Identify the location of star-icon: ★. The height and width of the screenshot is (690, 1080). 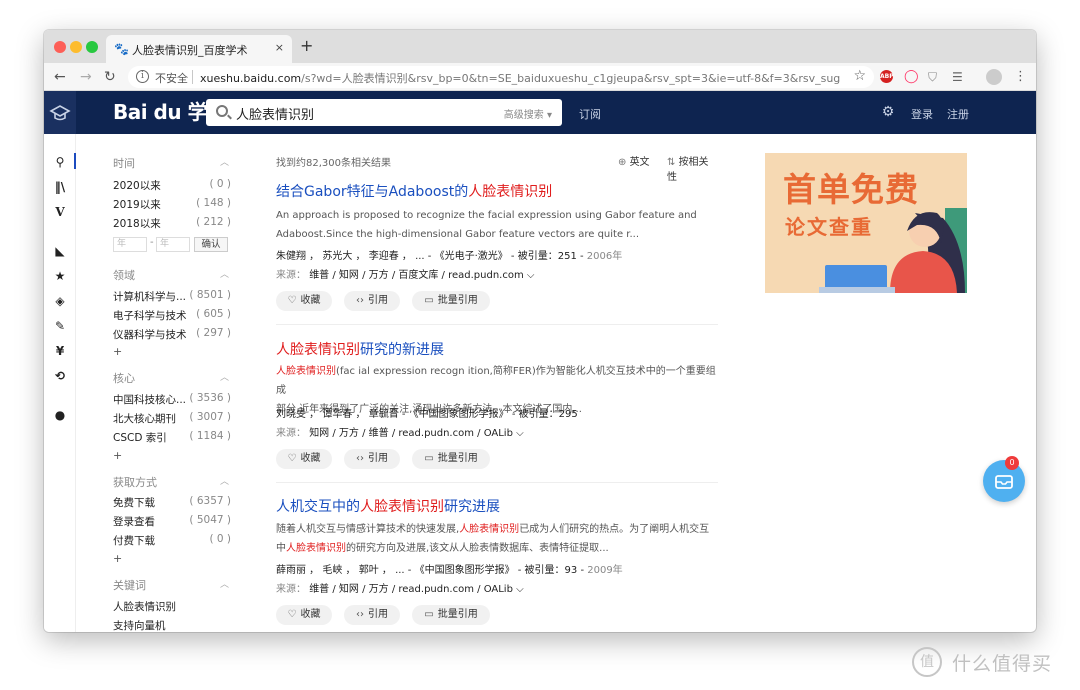
(60, 276).